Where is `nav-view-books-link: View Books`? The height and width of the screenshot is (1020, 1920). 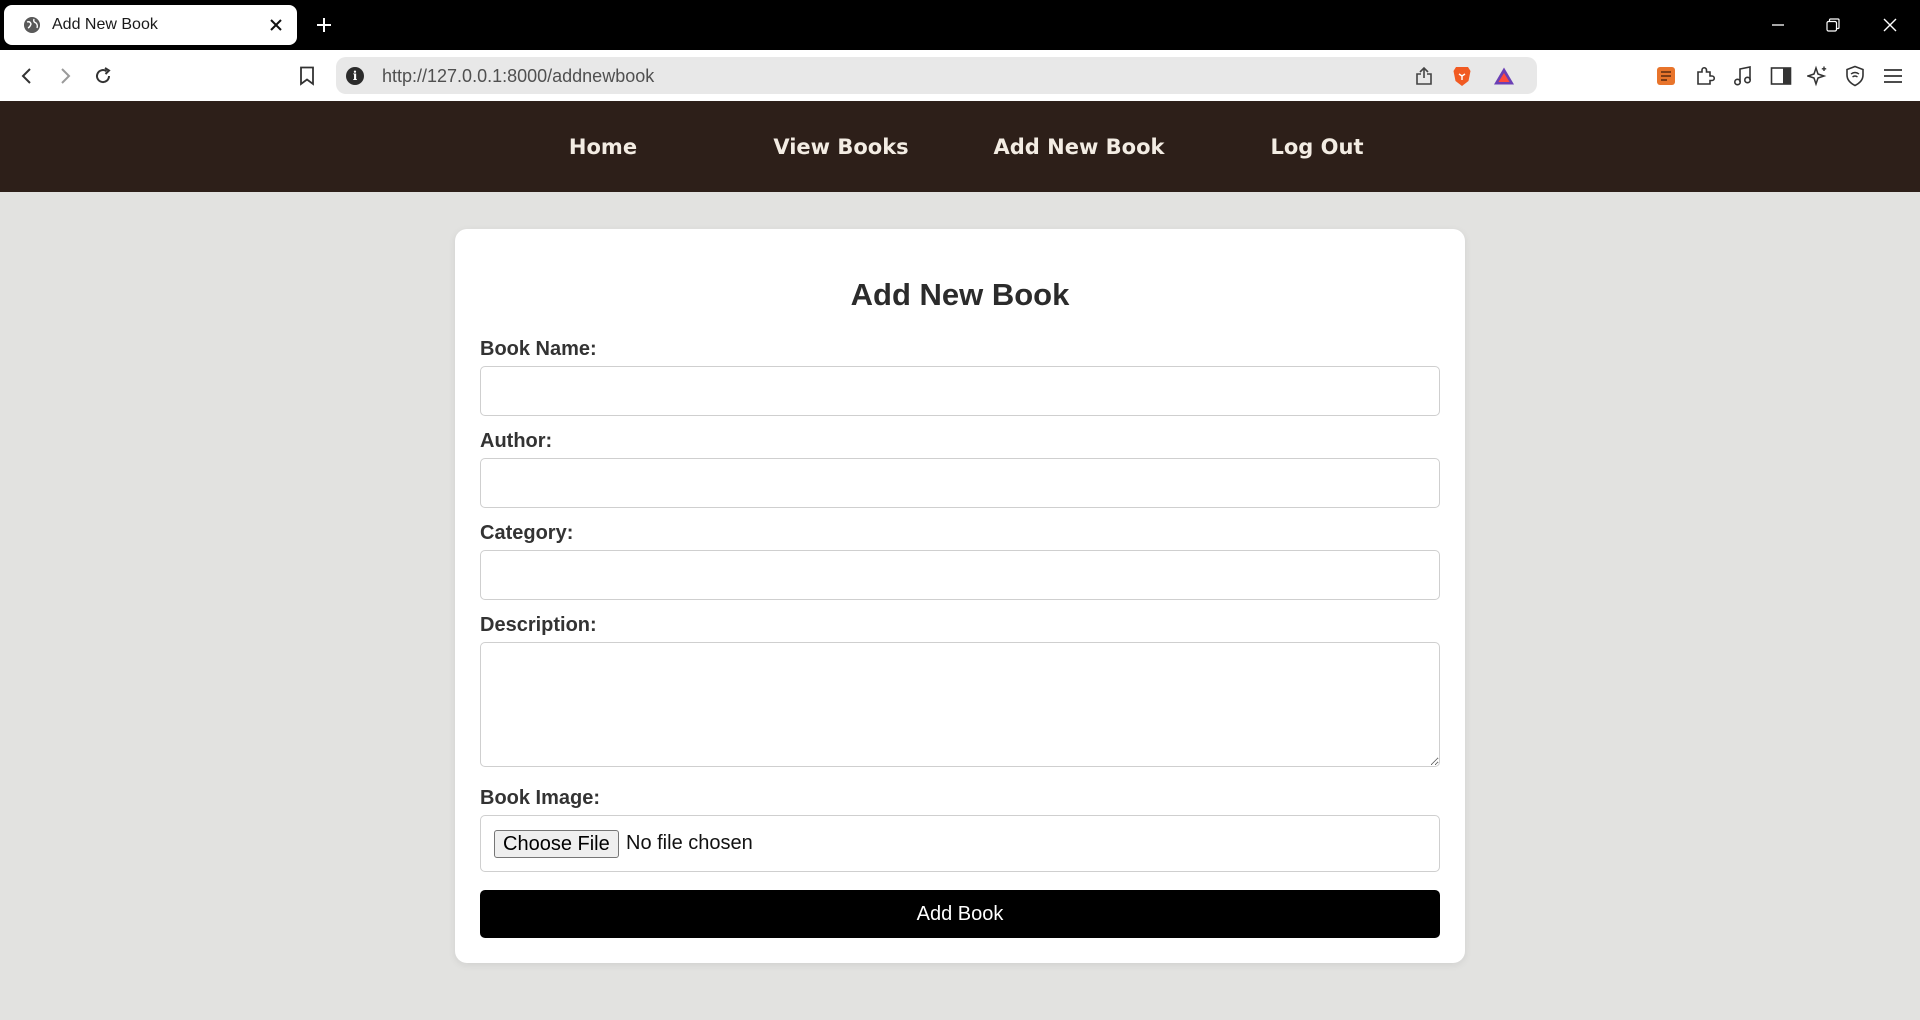
nav-view-books-link: View Books is located at coordinates (840, 147).